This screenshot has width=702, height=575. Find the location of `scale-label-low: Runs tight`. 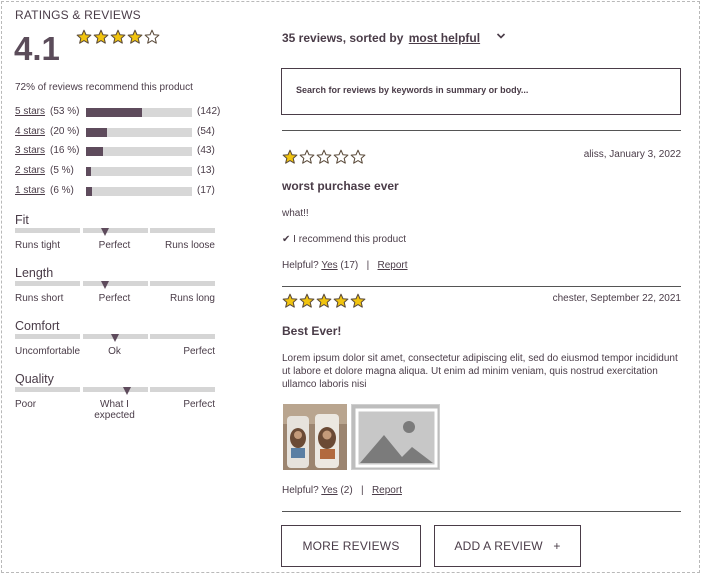

scale-label-low: Runs tight is located at coordinates (38, 245).